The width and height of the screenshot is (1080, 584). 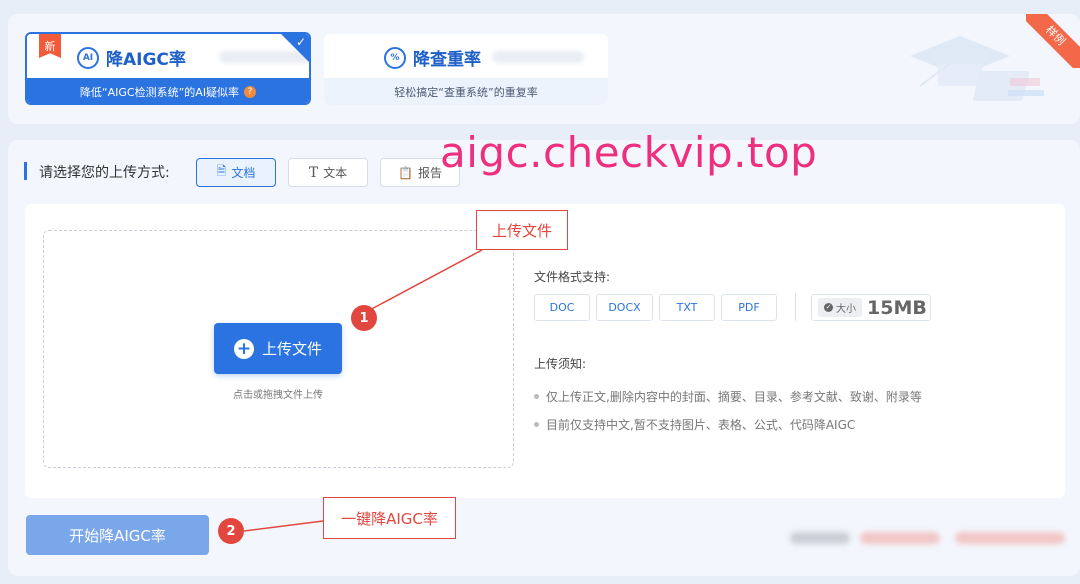 What do you see at coordinates (88, 57) in the screenshot?
I see `ai-icon: AI` at bounding box center [88, 57].